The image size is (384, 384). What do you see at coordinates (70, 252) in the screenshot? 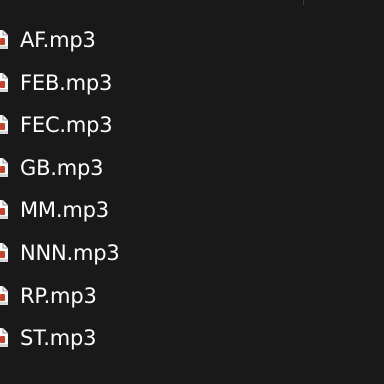
I see `file-name: NNN.mp3` at bounding box center [70, 252].